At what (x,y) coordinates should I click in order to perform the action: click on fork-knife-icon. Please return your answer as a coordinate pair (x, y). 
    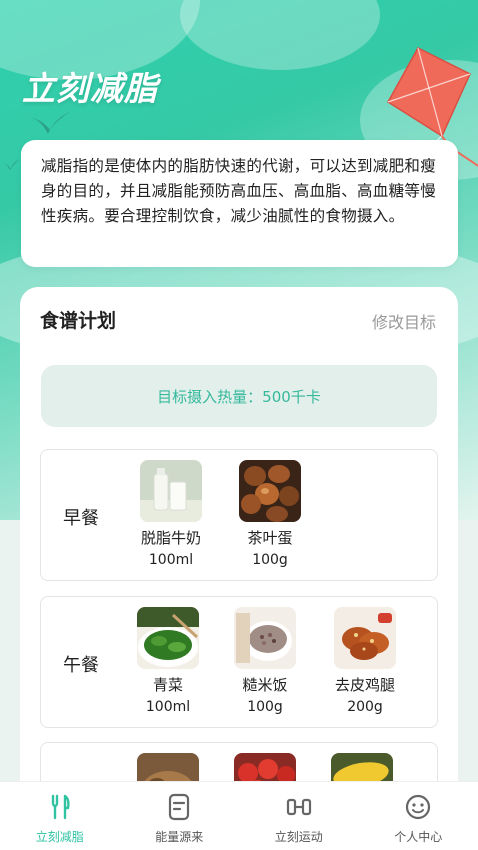
    Looking at the image, I should click on (60, 807).